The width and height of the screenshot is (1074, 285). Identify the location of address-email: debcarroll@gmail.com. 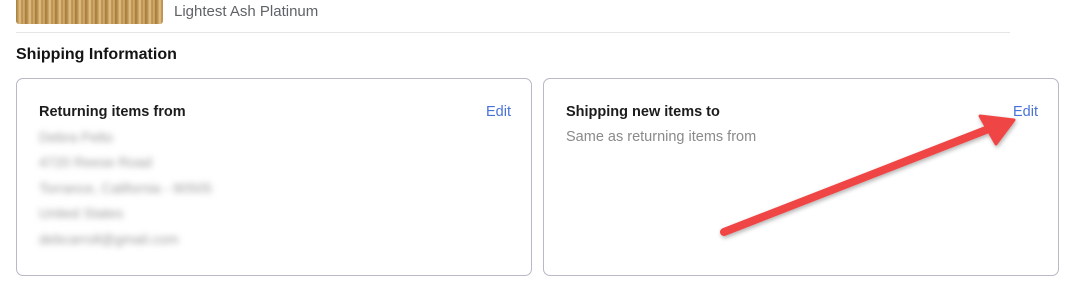
(109, 239).